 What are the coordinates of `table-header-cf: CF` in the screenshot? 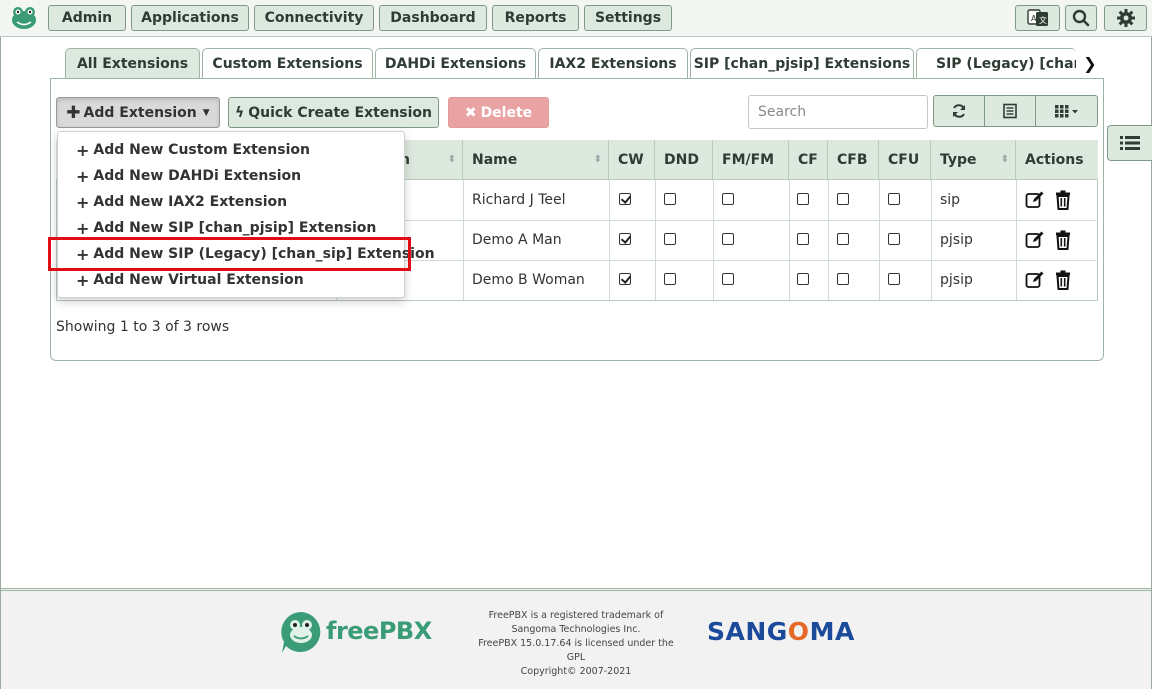 It's located at (808, 160).